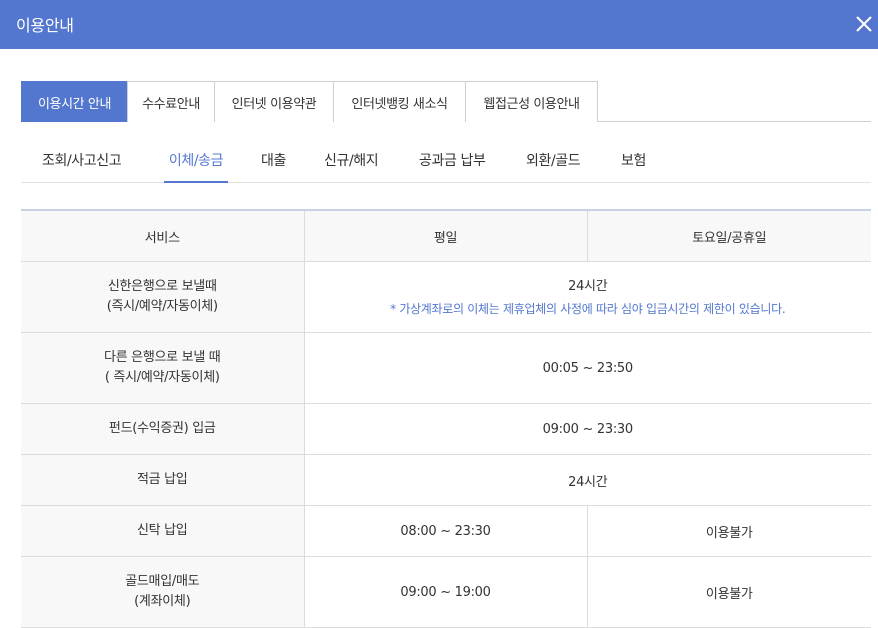 This screenshot has width=878, height=628. What do you see at coordinates (351, 166) in the screenshot?
I see `subtab-open-close: 신규/해지` at bounding box center [351, 166].